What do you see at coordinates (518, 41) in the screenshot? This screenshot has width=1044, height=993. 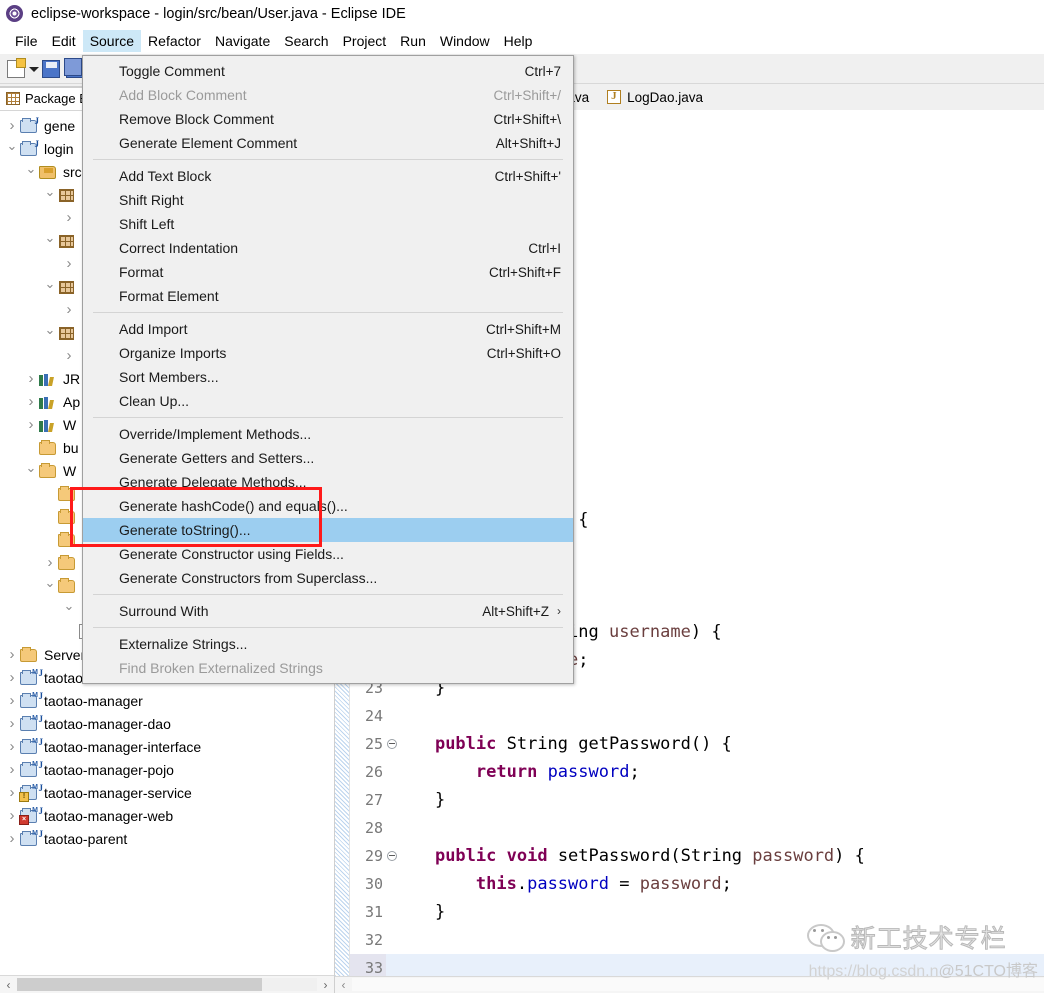 I see `menu-help: Help` at bounding box center [518, 41].